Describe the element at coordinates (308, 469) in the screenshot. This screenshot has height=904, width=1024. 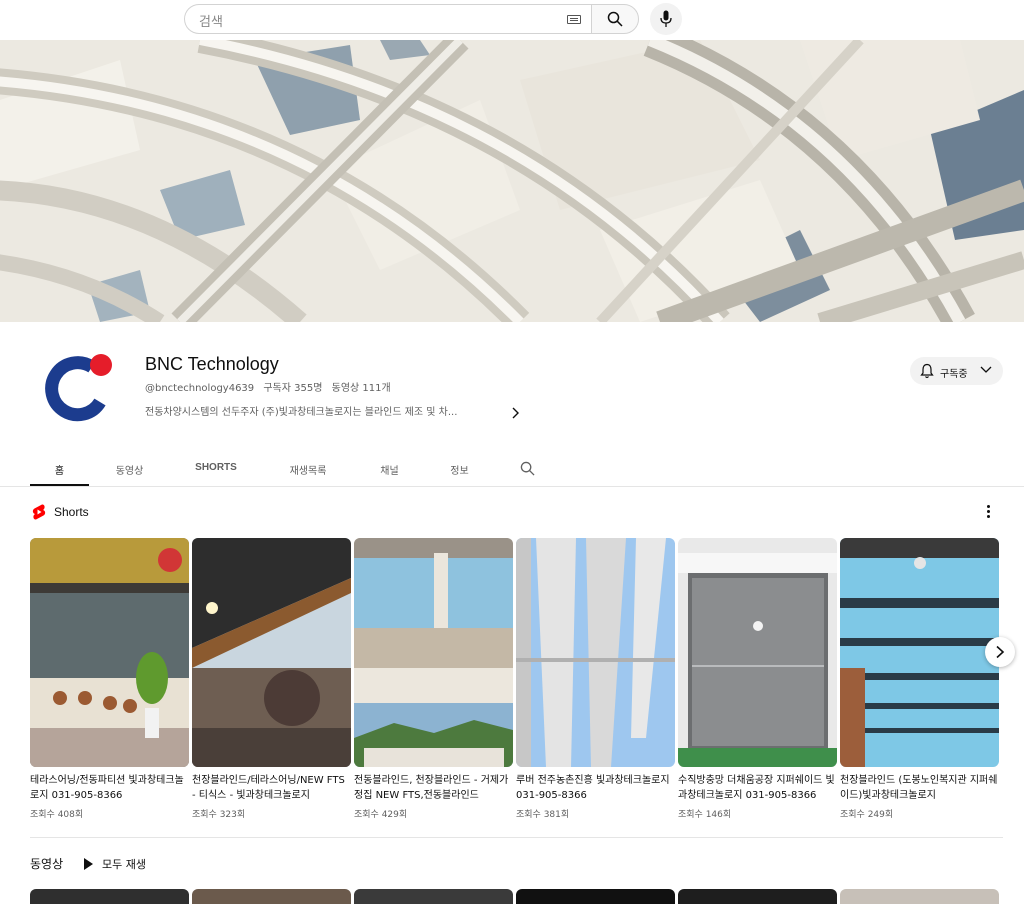
I see `tab-playlists: 재생목록` at that location.